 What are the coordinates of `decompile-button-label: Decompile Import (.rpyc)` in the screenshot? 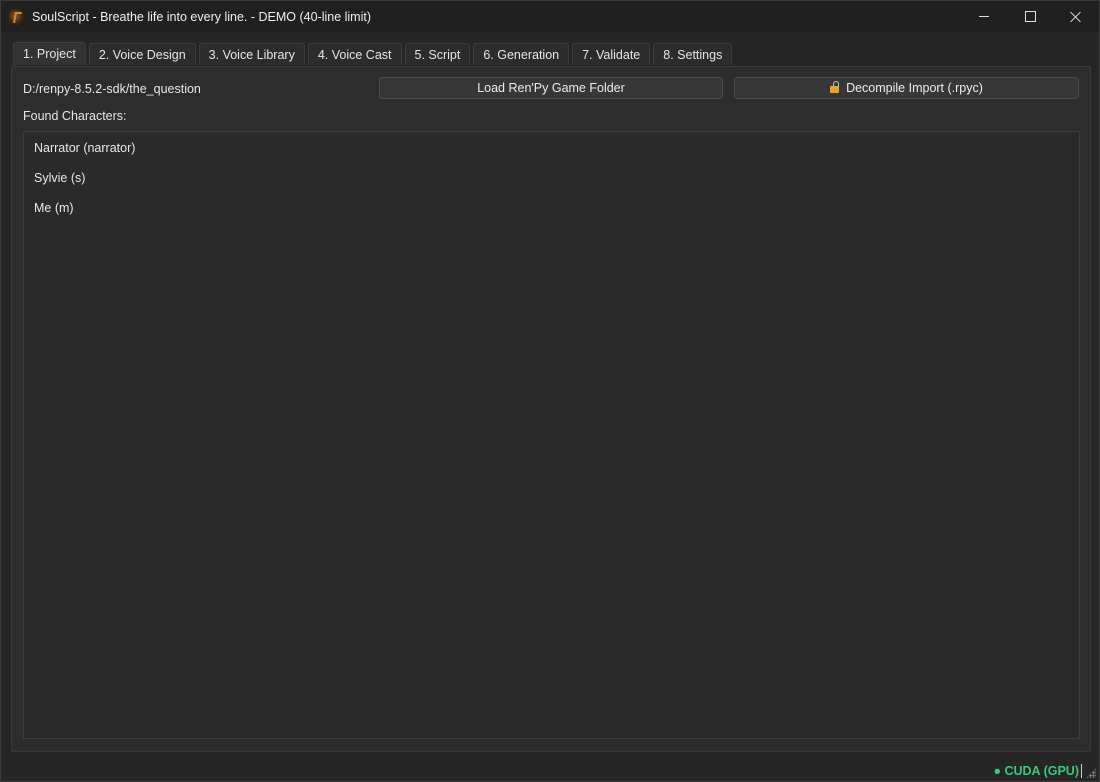 It's located at (914, 88).